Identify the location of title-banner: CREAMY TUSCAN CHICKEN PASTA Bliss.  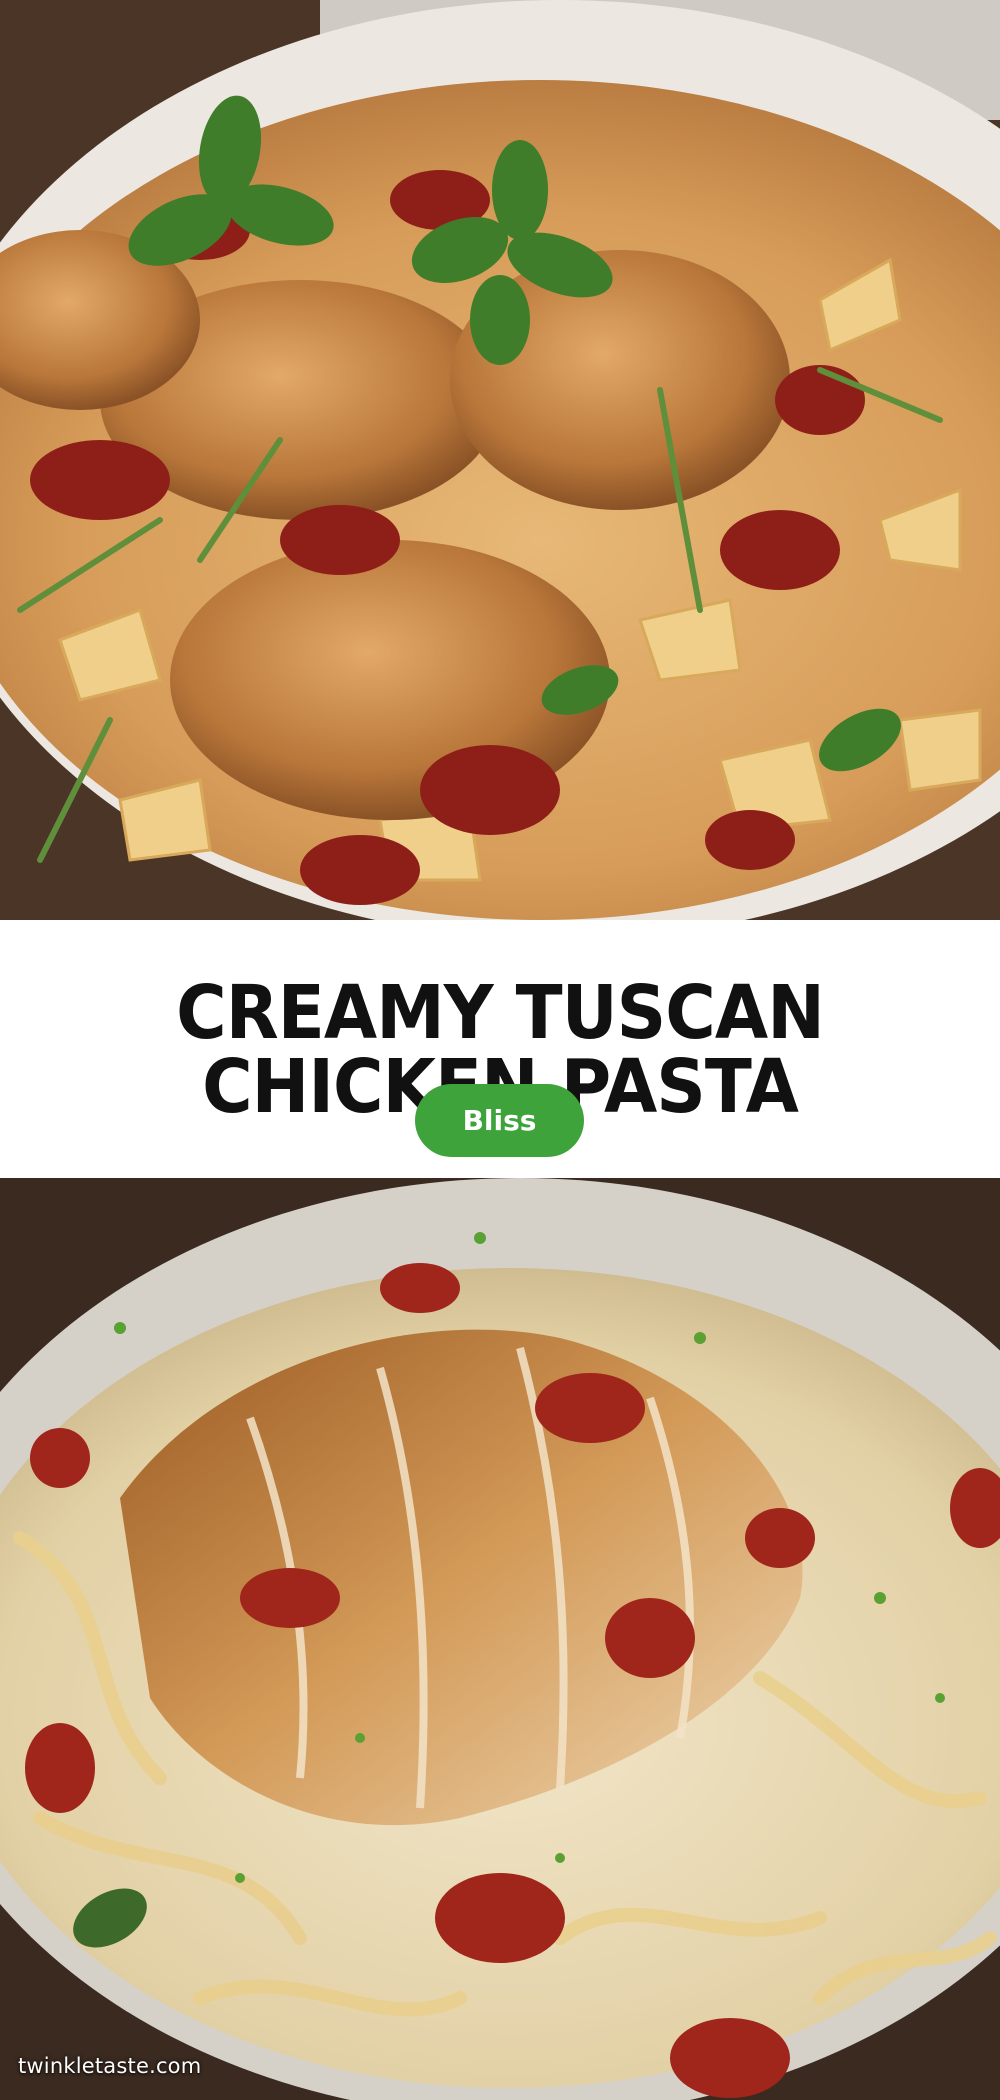
(500, 1049).